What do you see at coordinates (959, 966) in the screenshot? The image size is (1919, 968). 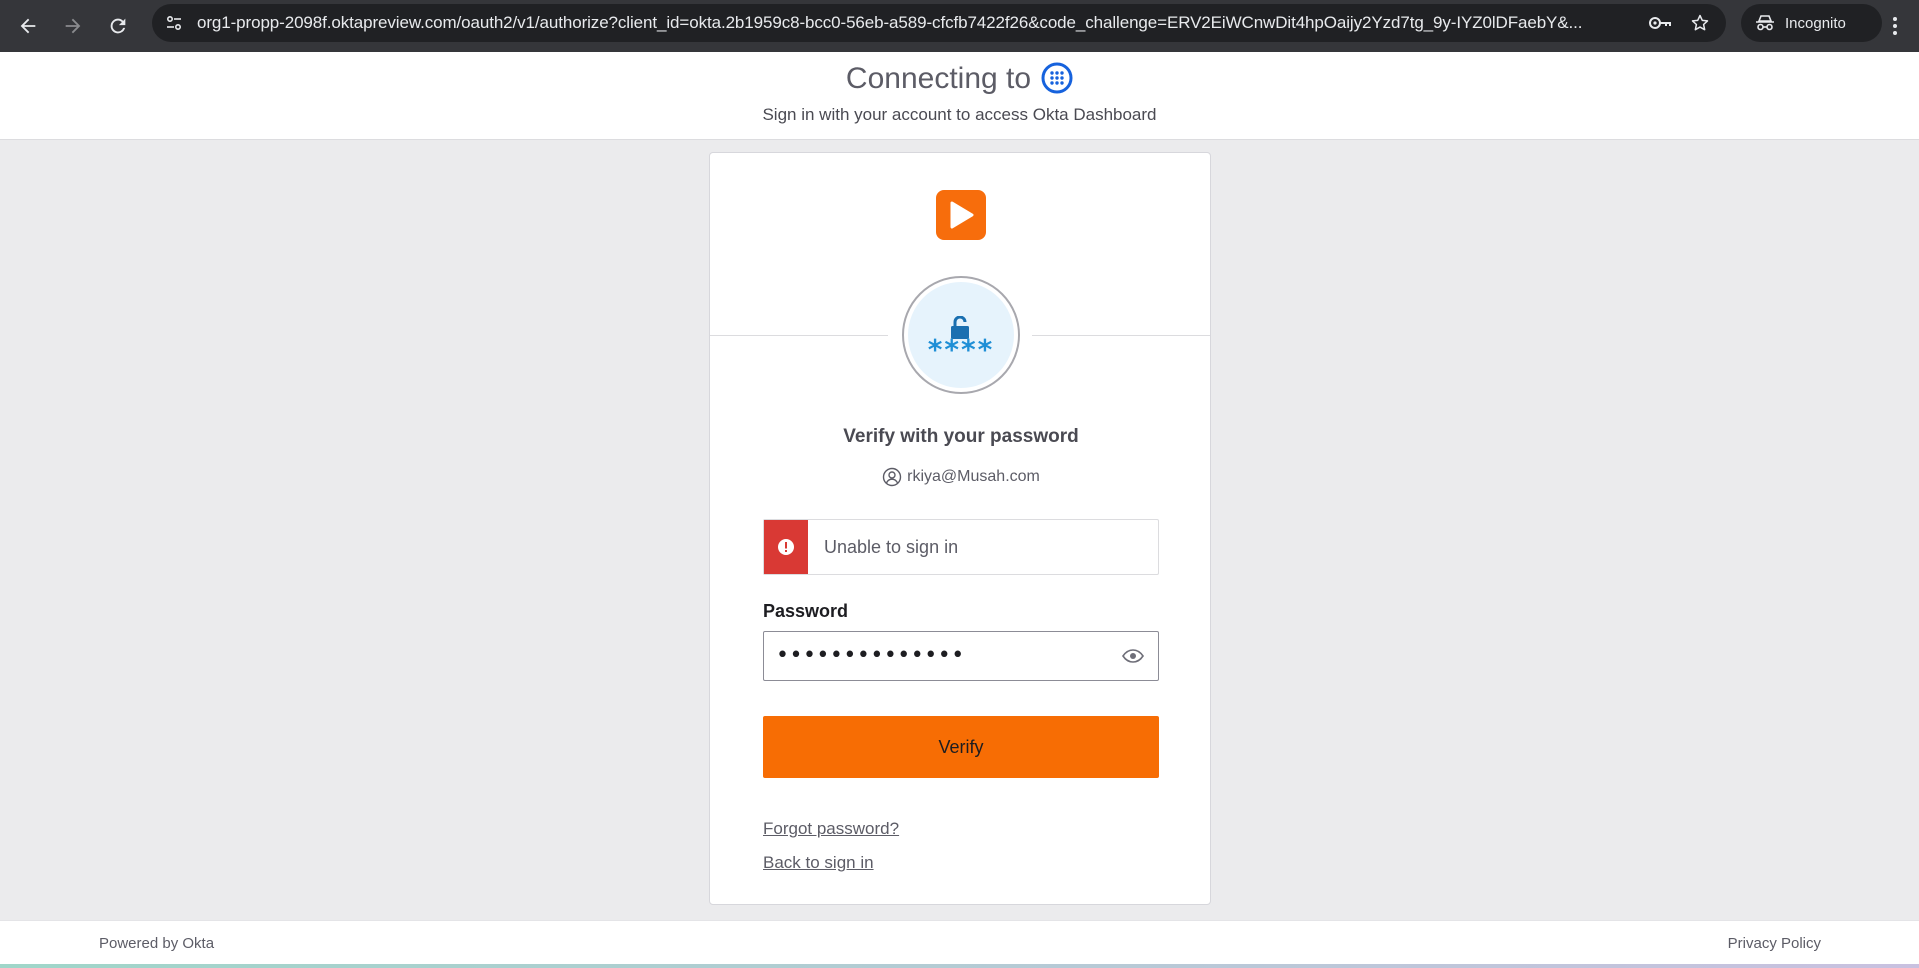 I see `bottom-border` at bounding box center [959, 966].